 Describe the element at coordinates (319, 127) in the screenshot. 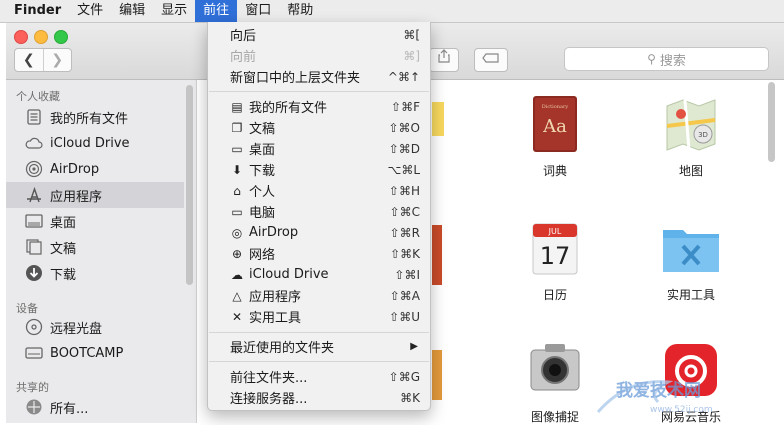

I see `menu-item-documents: ❐ 文稿 ⇧⌘O` at that location.